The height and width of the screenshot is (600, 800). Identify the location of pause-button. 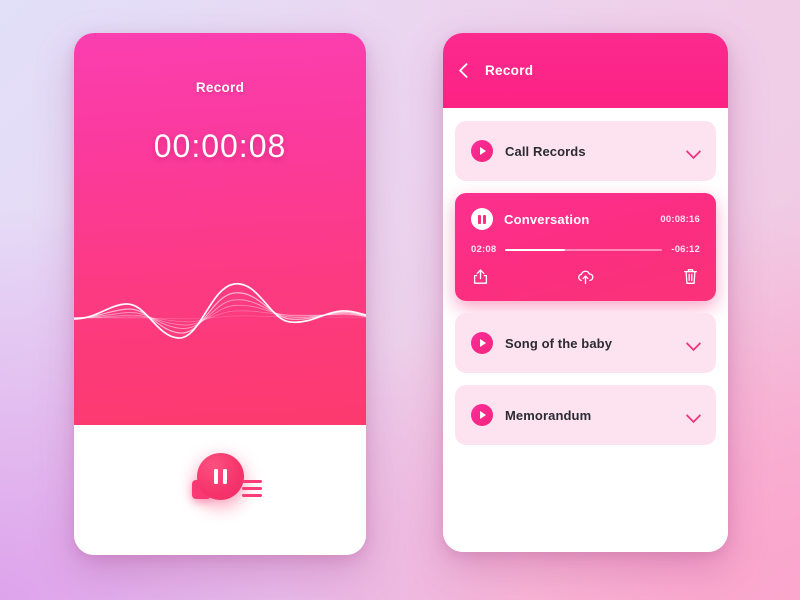
(220, 476).